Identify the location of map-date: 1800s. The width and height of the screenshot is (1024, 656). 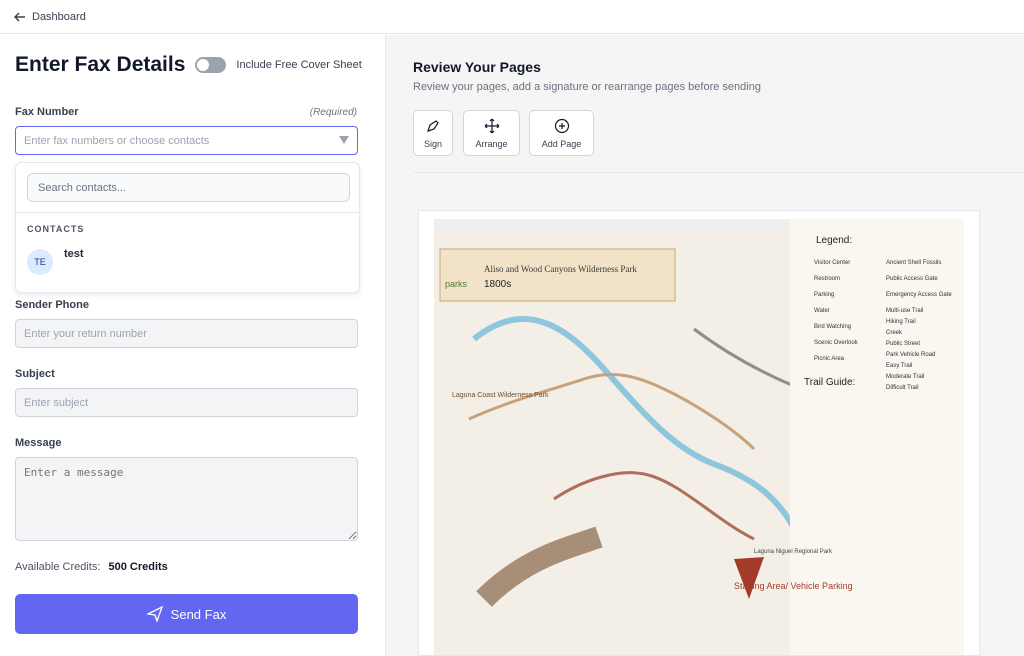
(497, 284).